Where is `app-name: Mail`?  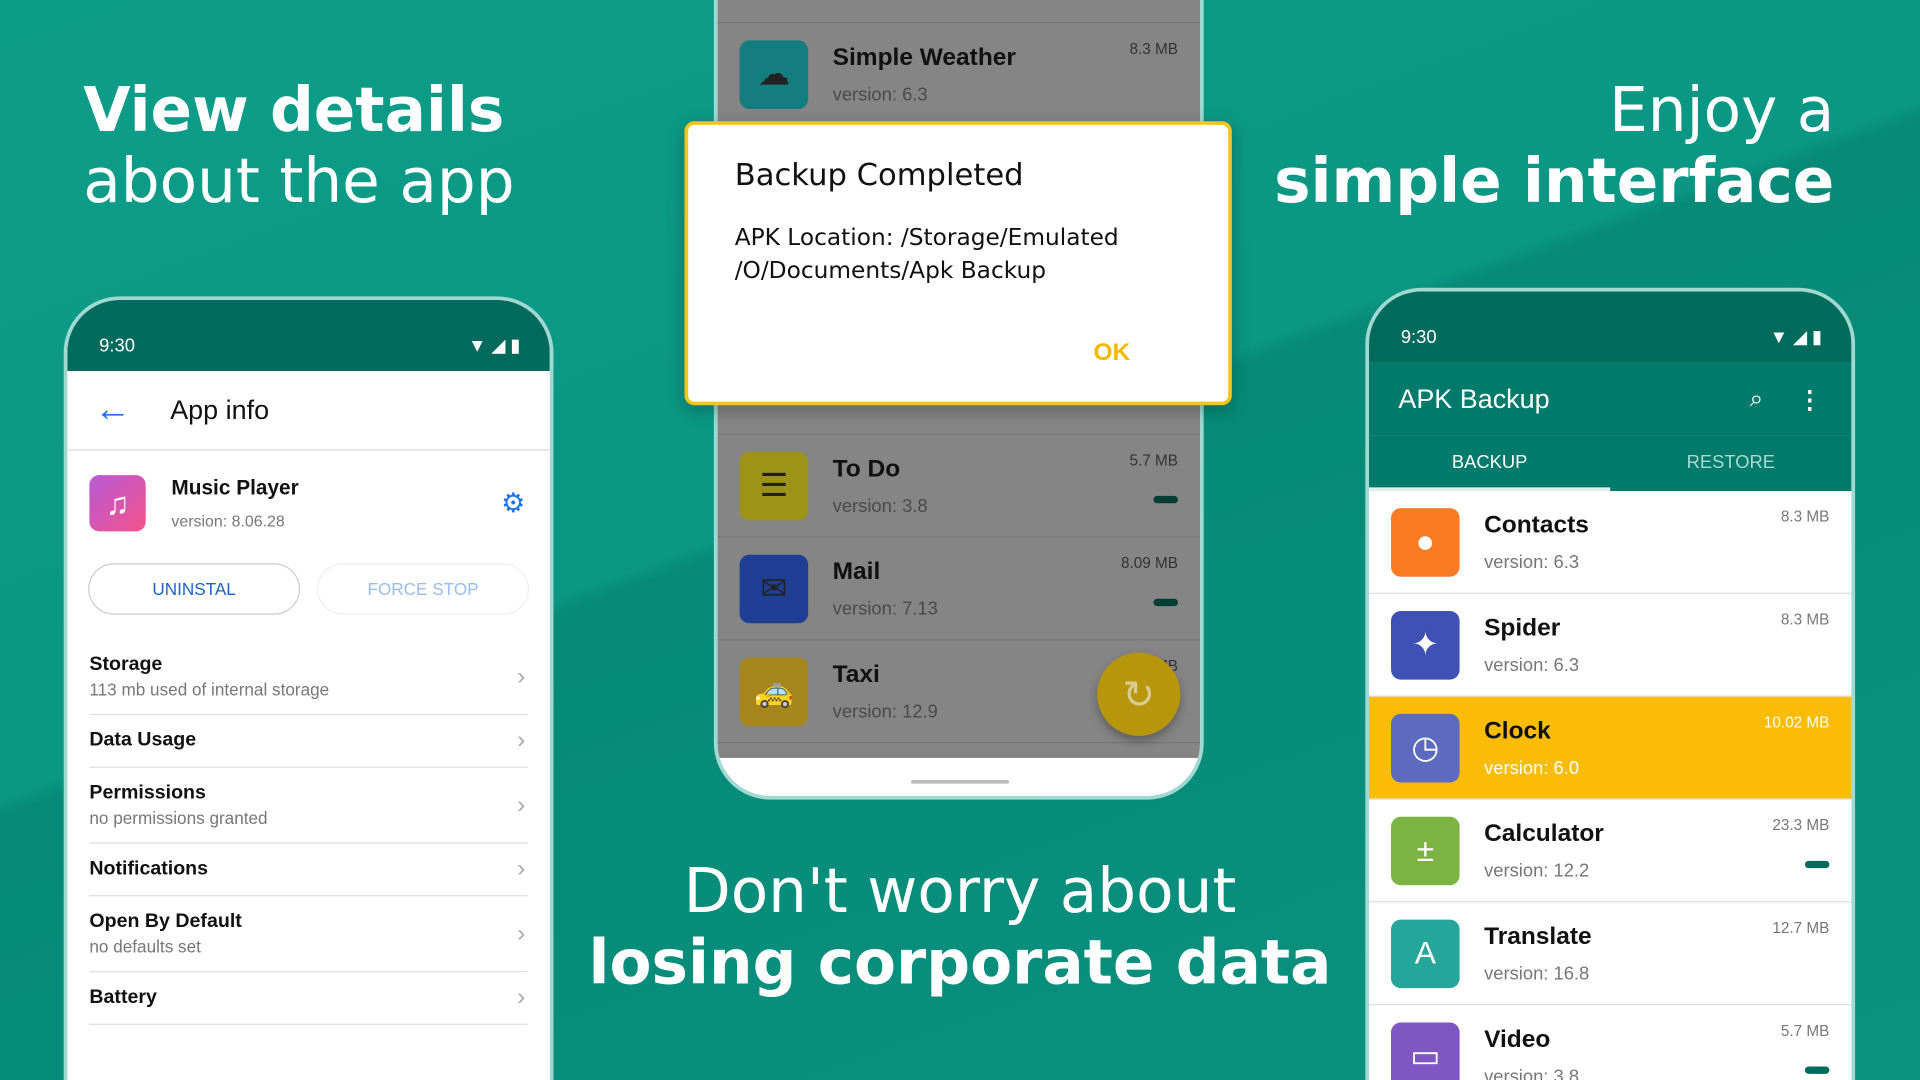 app-name: Mail is located at coordinates (856, 571).